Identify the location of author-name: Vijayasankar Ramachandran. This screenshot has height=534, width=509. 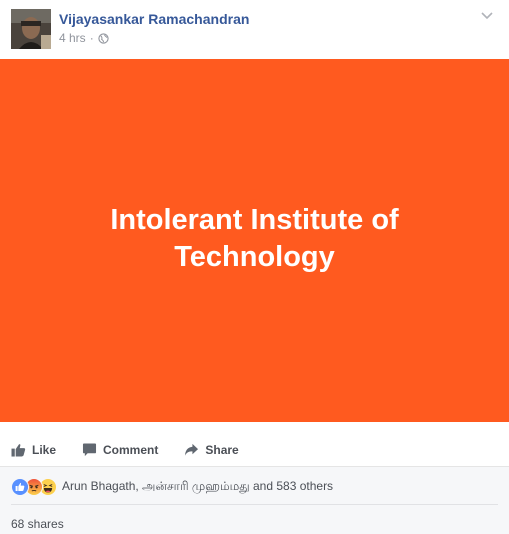
(154, 19).